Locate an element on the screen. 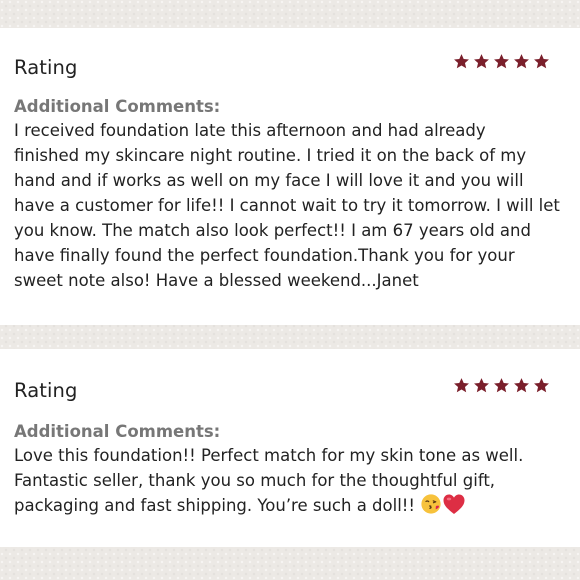 The width and height of the screenshot is (580, 580). face-blowing-kiss-icon is located at coordinates (431, 504).